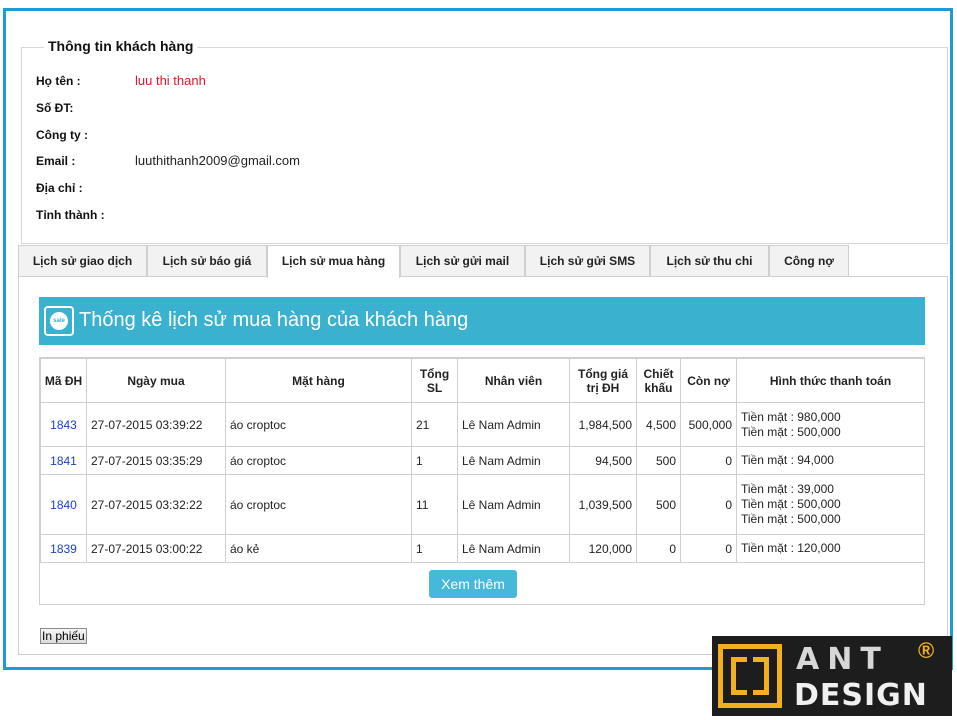 The image size is (957, 720). I want to click on view-more-button: Xem thêm, so click(473, 584).